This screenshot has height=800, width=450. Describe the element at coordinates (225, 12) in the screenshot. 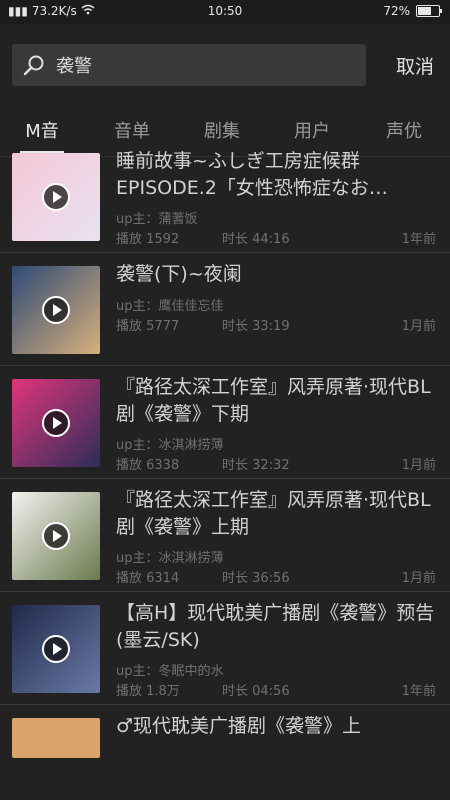

I see `status-bar: ▮▮▮ 73.2K/s 10:50 72%` at that location.